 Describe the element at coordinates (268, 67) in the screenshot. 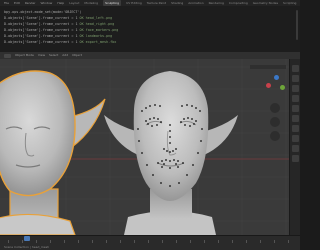

I see `viewport-overlay-label` at that location.